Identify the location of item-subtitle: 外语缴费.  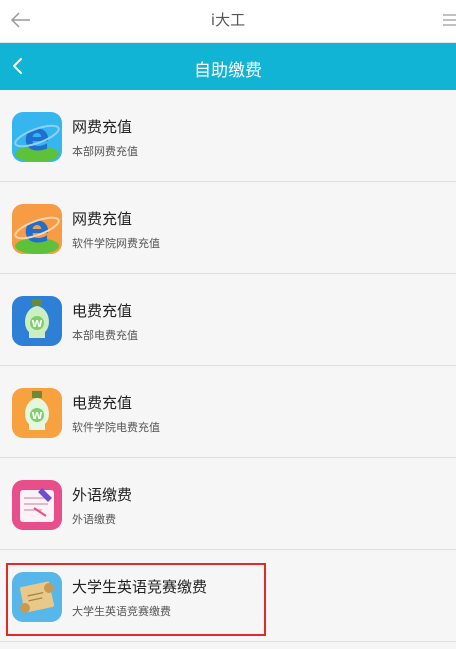
(94, 519).